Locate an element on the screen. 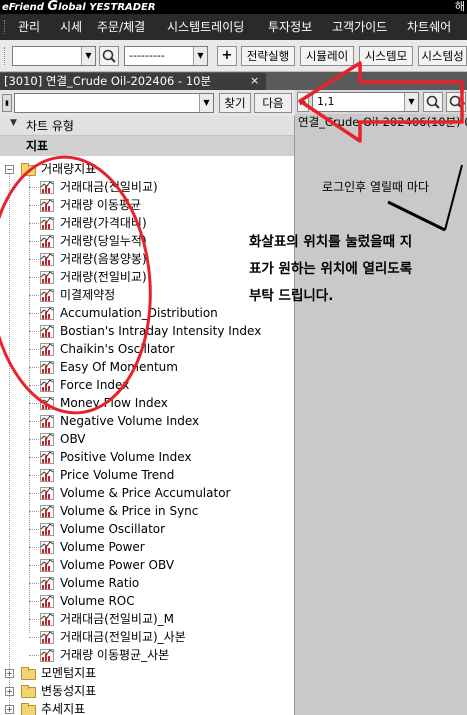 The image size is (467, 715). add-button: + is located at coordinates (227, 56).